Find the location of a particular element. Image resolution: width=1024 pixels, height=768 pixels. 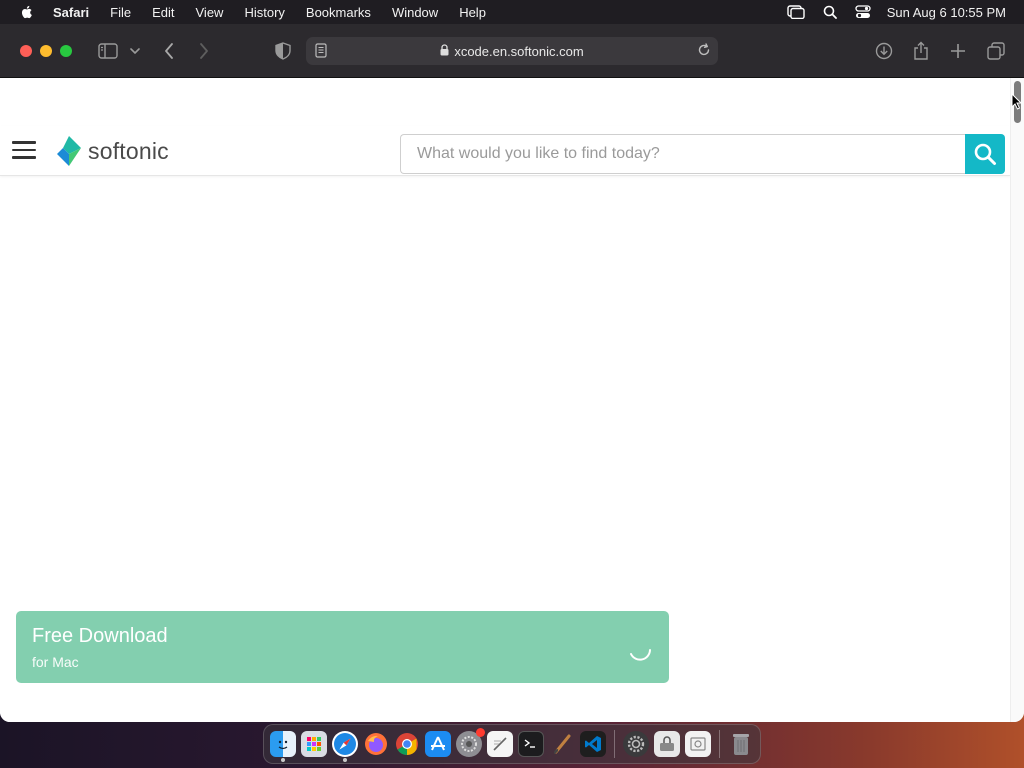

logo-text: softonic is located at coordinates (128, 150).